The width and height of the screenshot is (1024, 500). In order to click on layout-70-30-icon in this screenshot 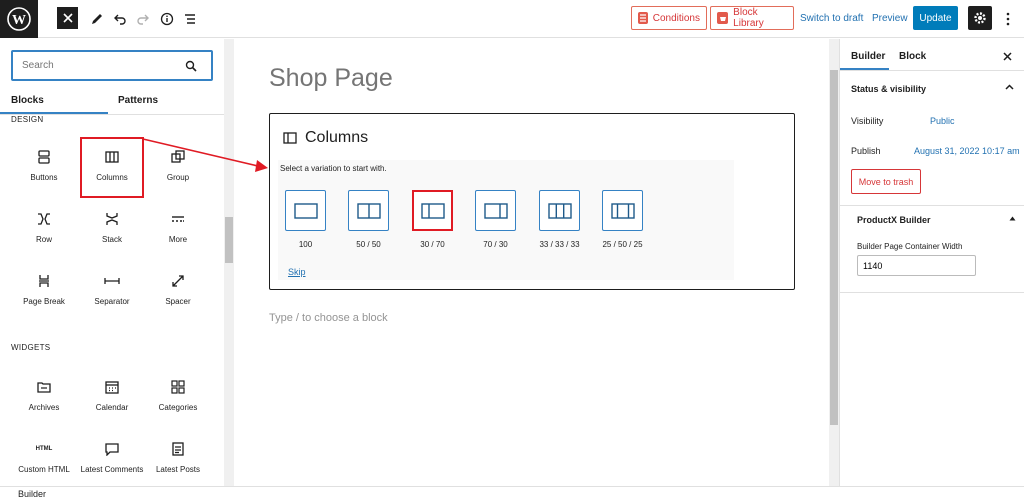, I will do `click(495, 210)`.